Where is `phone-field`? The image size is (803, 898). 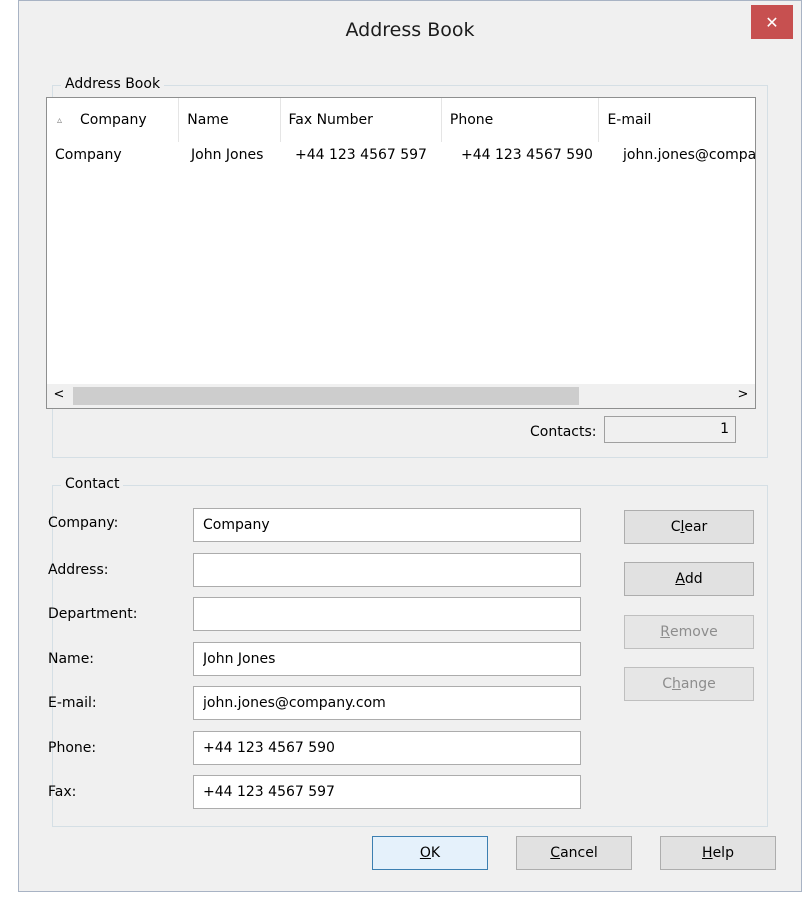
phone-field is located at coordinates (387, 748).